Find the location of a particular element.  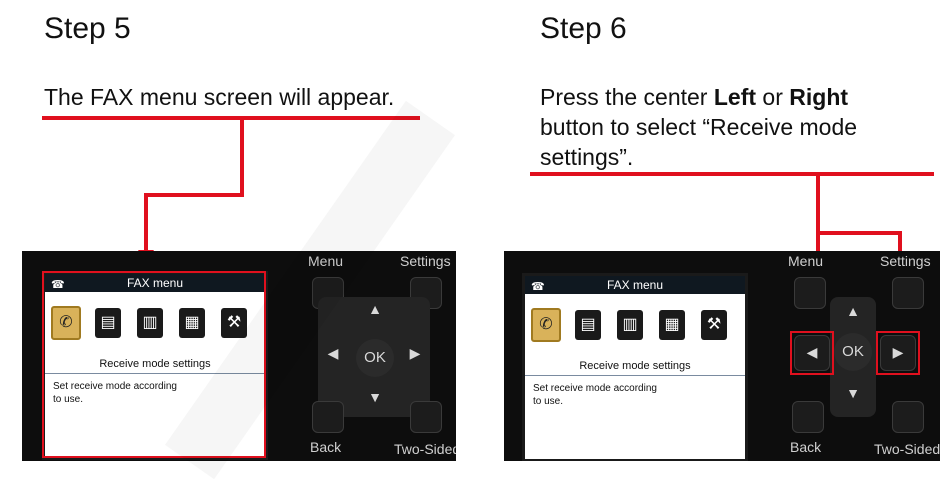

instruction-prefix: Press the center is located at coordinates (627, 97).